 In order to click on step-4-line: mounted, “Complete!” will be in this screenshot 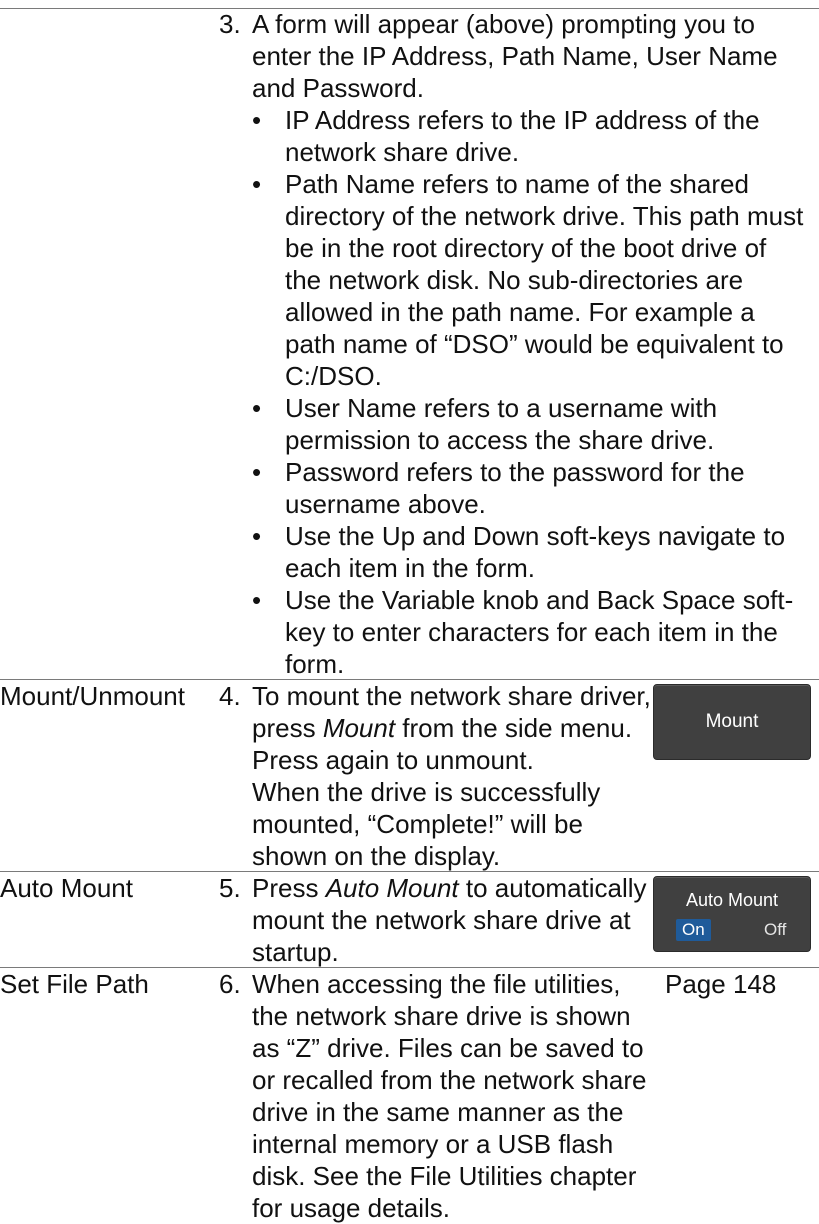, I will do `click(417, 824)`.